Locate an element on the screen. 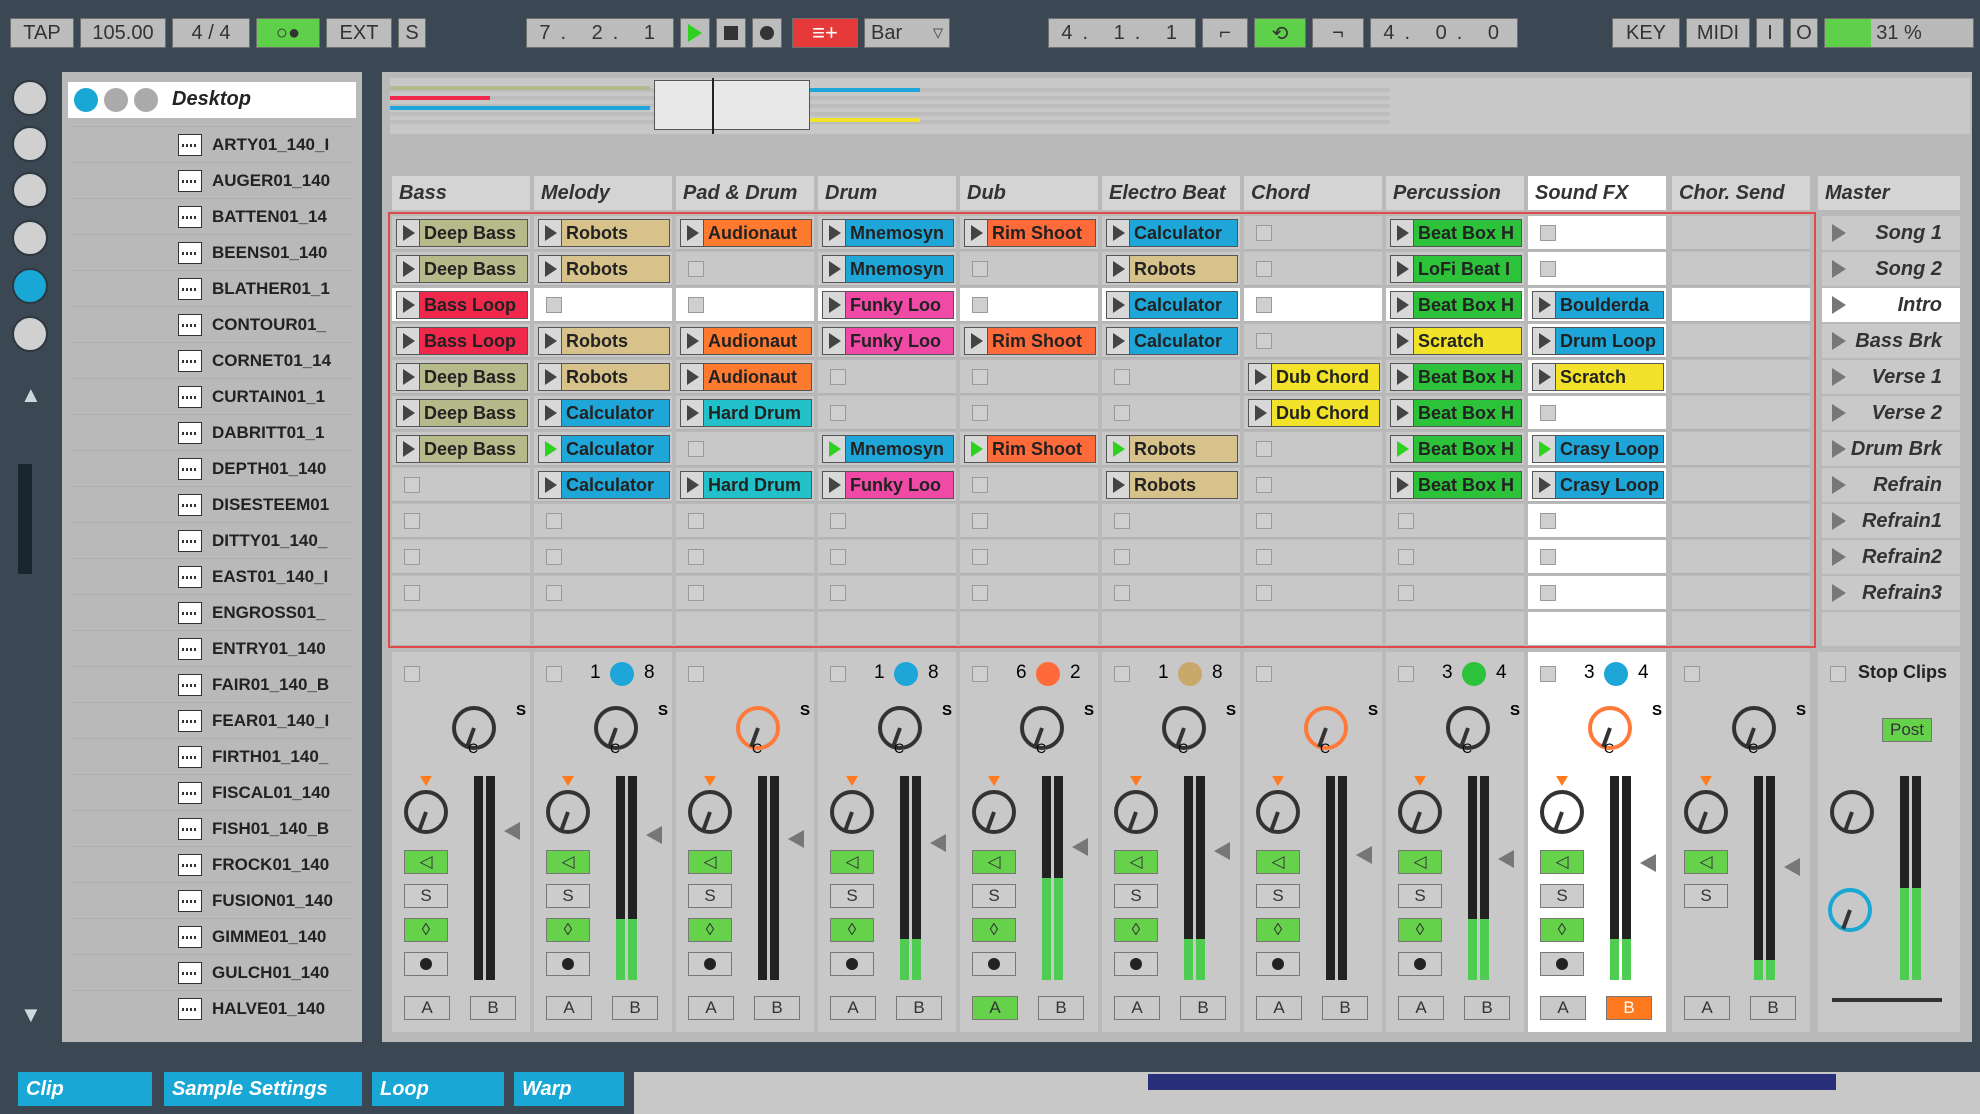 This screenshot has width=1980, height=1114. monitor-icon is located at coordinates (906, 674).